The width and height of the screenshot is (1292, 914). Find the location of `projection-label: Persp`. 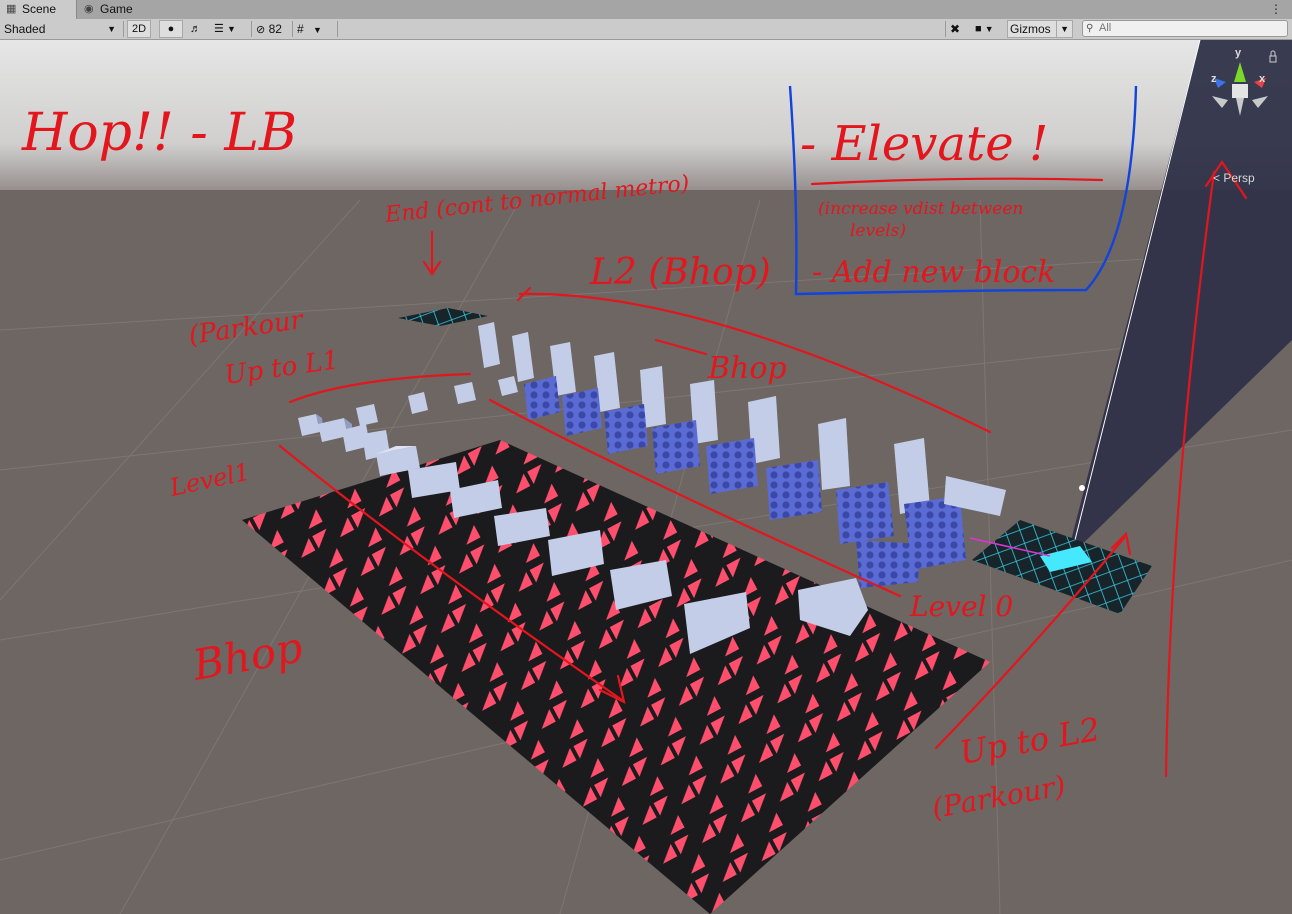

projection-label: Persp is located at coordinates (1239, 178).